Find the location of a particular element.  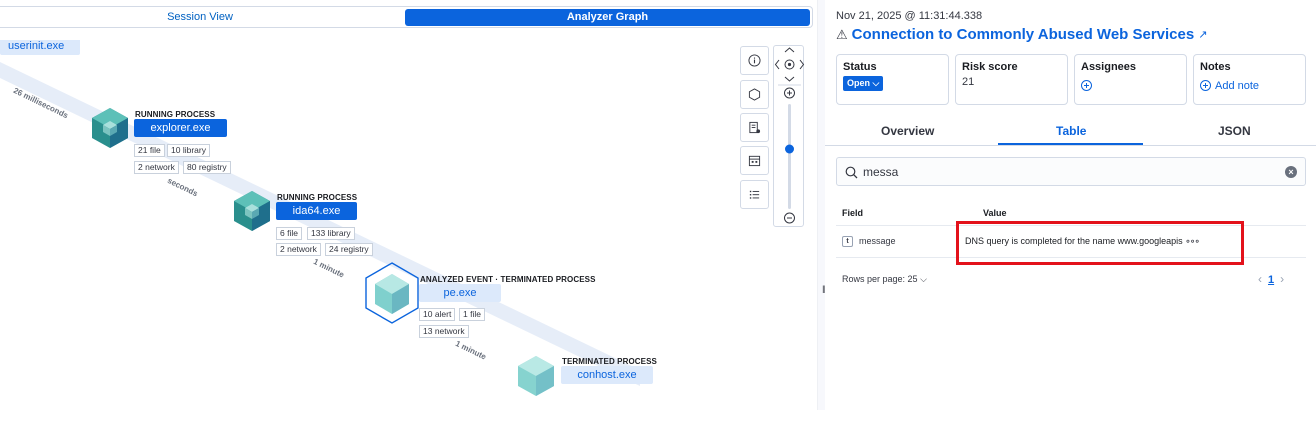

tab-overview: Overview is located at coordinates (907, 131).